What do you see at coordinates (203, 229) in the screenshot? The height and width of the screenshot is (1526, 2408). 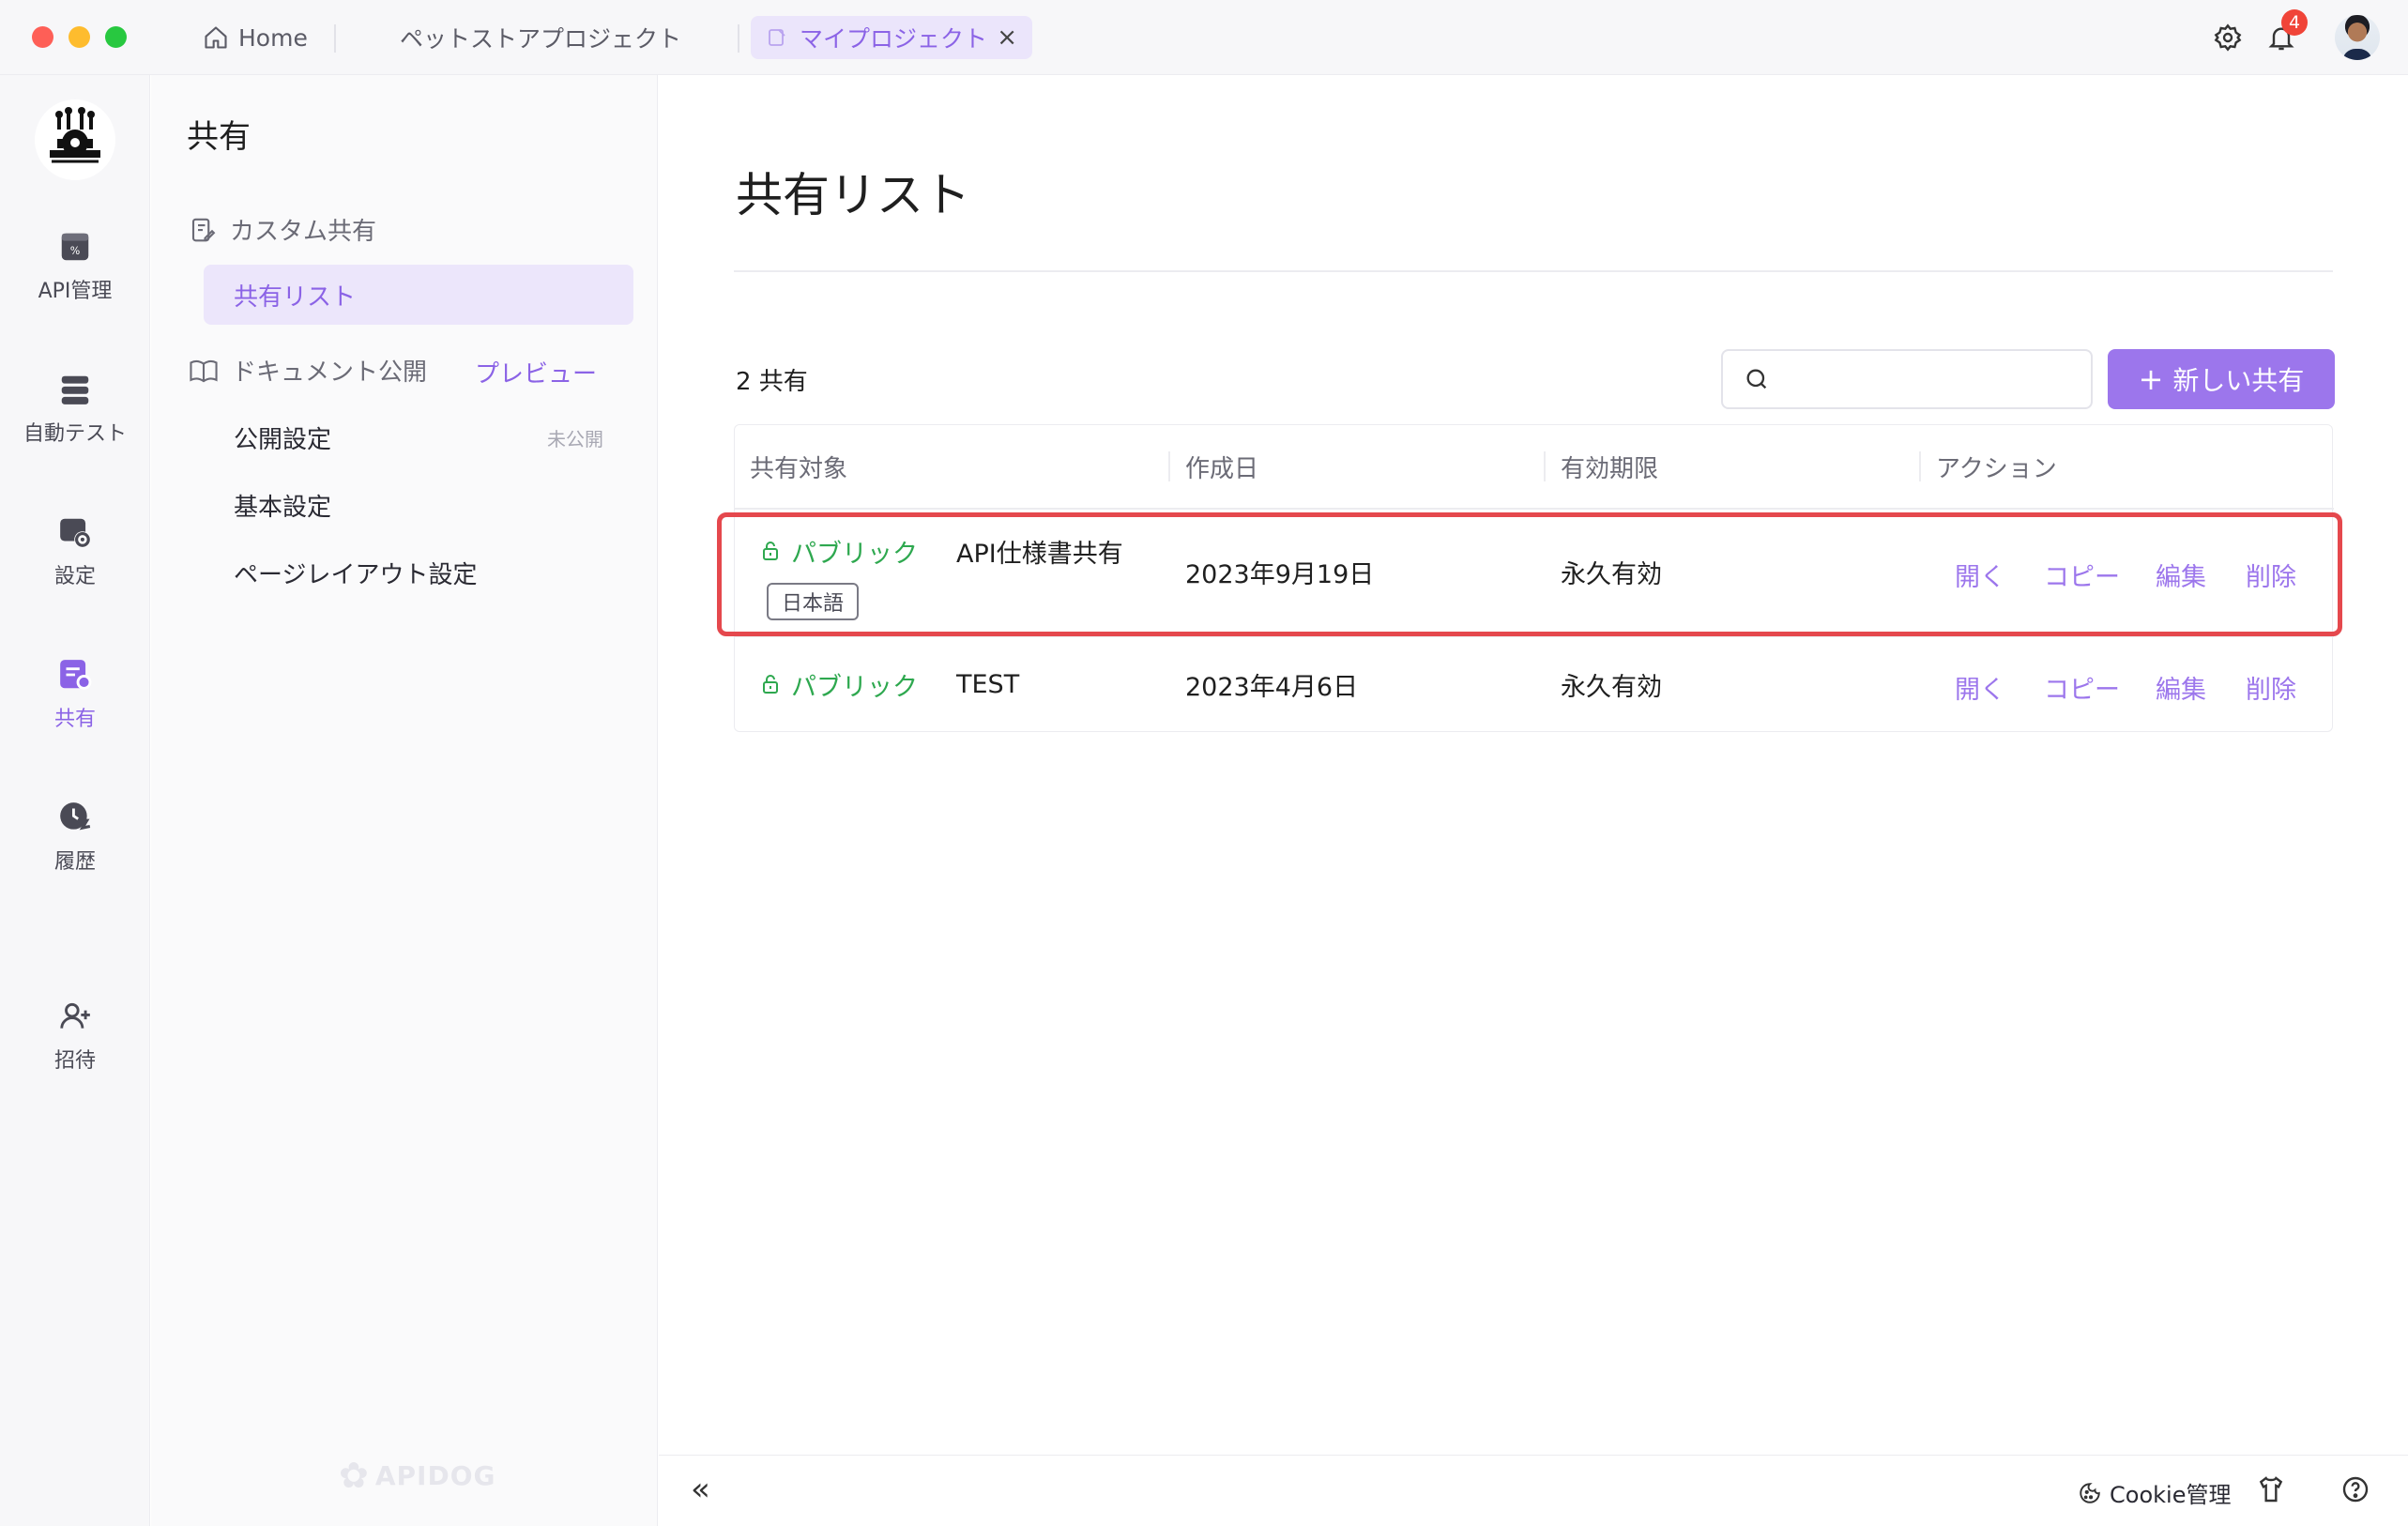 I see `edit-document-icon` at bounding box center [203, 229].